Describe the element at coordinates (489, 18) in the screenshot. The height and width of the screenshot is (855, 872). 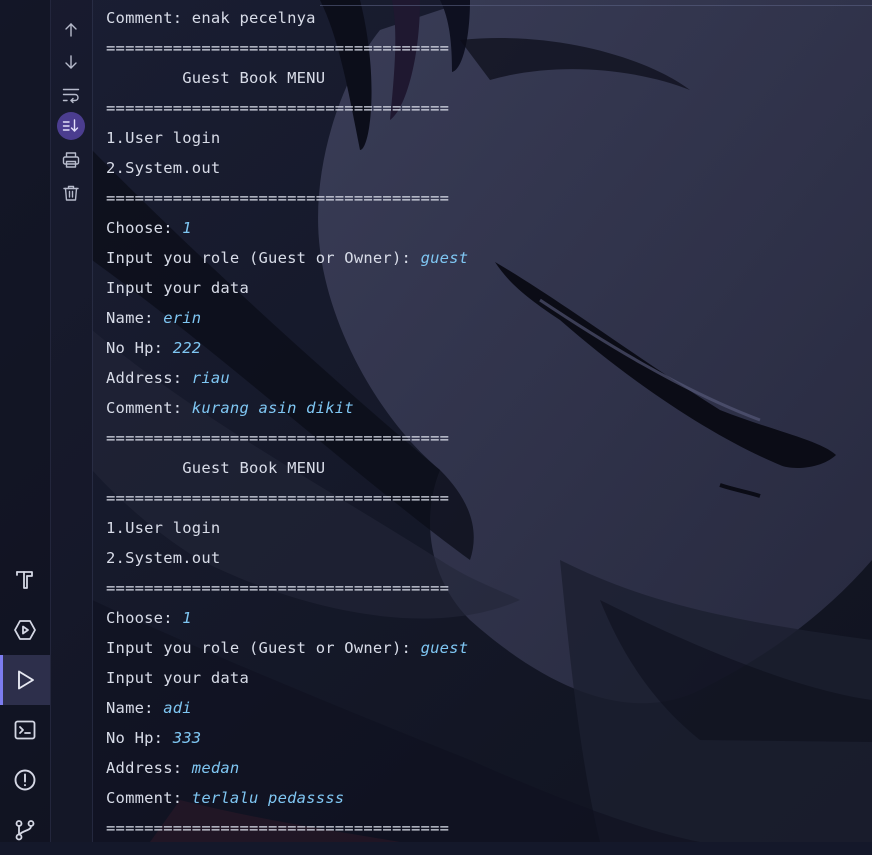
I see `console-line: Comment: enak pecelnya` at that location.